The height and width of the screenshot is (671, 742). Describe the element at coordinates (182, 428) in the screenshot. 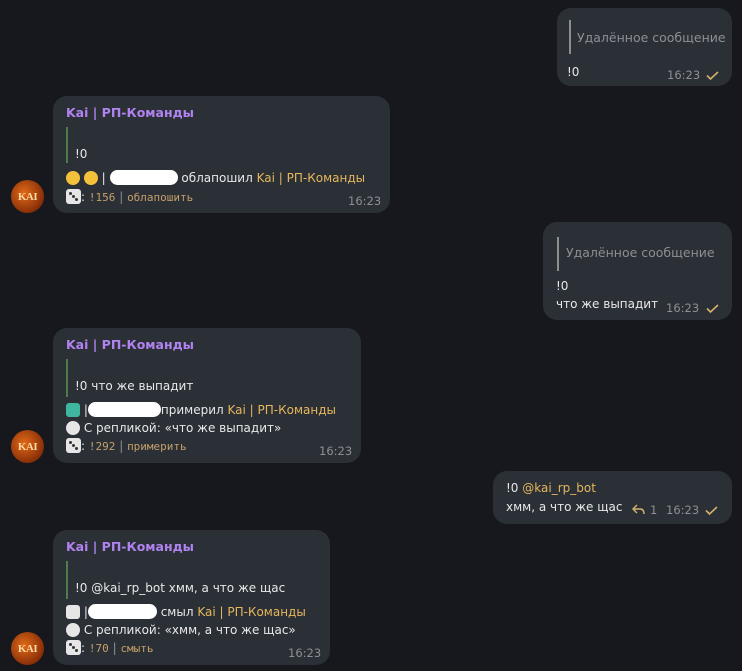

I see `remark-text: С репликой: «что же выпадит»` at that location.